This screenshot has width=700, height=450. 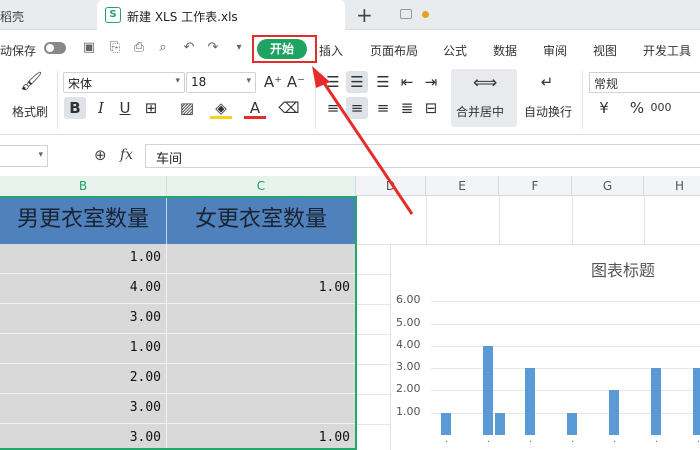 What do you see at coordinates (605, 50) in the screenshot?
I see `tab-view: 视图` at bounding box center [605, 50].